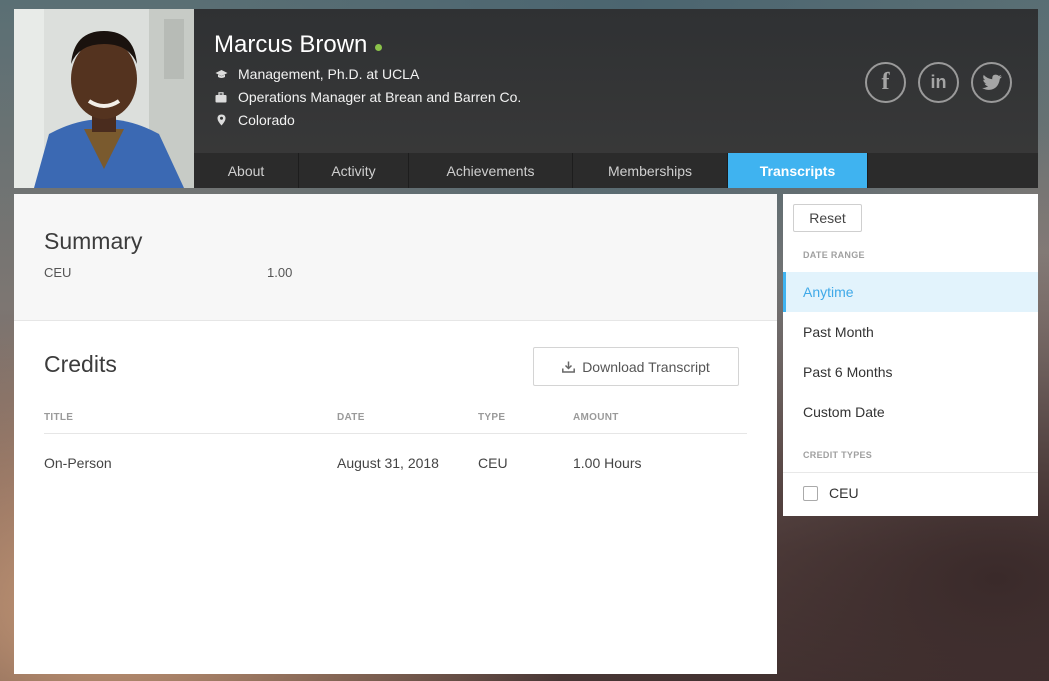 The image size is (1049, 681). I want to click on tab-memberships: Memberships, so click(650, 170).